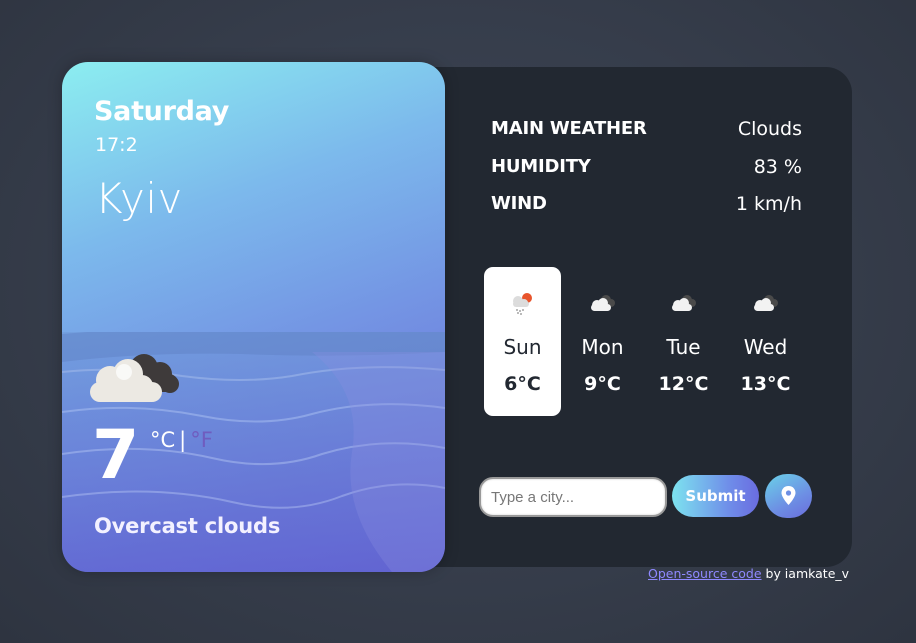  What do you see at coordinates (765, 384) in the screenshot?
I see `forecast-day-temp: 13°C` at bounding box center [765, 384].